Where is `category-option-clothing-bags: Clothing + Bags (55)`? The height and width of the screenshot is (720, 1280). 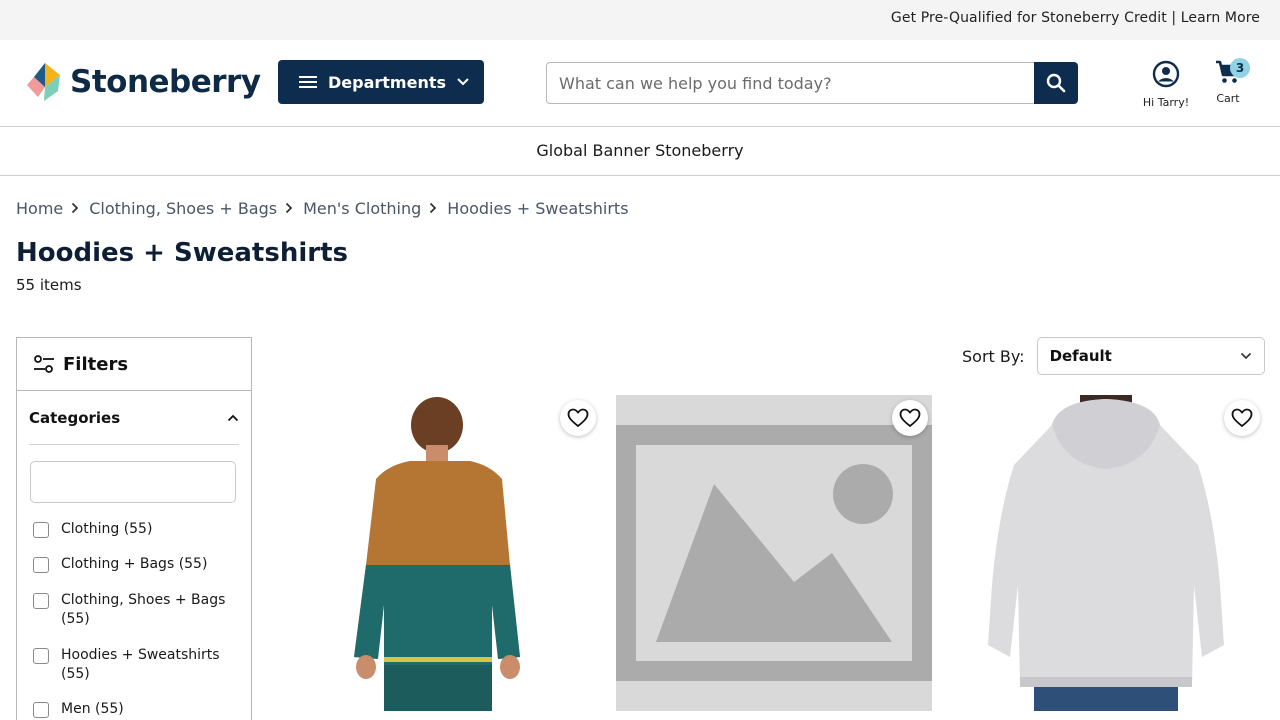 category-option-clothing-bags: Clothing + Bags (55) is located at coordinates (133, 564).